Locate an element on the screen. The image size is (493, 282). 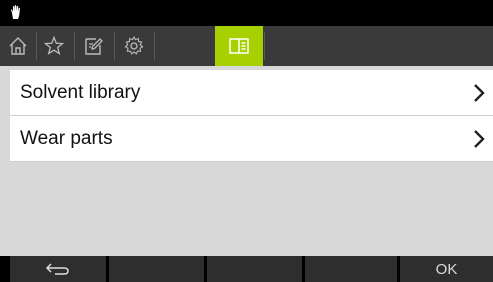
softkey-bar: OK is located at coordinates (246, 269).